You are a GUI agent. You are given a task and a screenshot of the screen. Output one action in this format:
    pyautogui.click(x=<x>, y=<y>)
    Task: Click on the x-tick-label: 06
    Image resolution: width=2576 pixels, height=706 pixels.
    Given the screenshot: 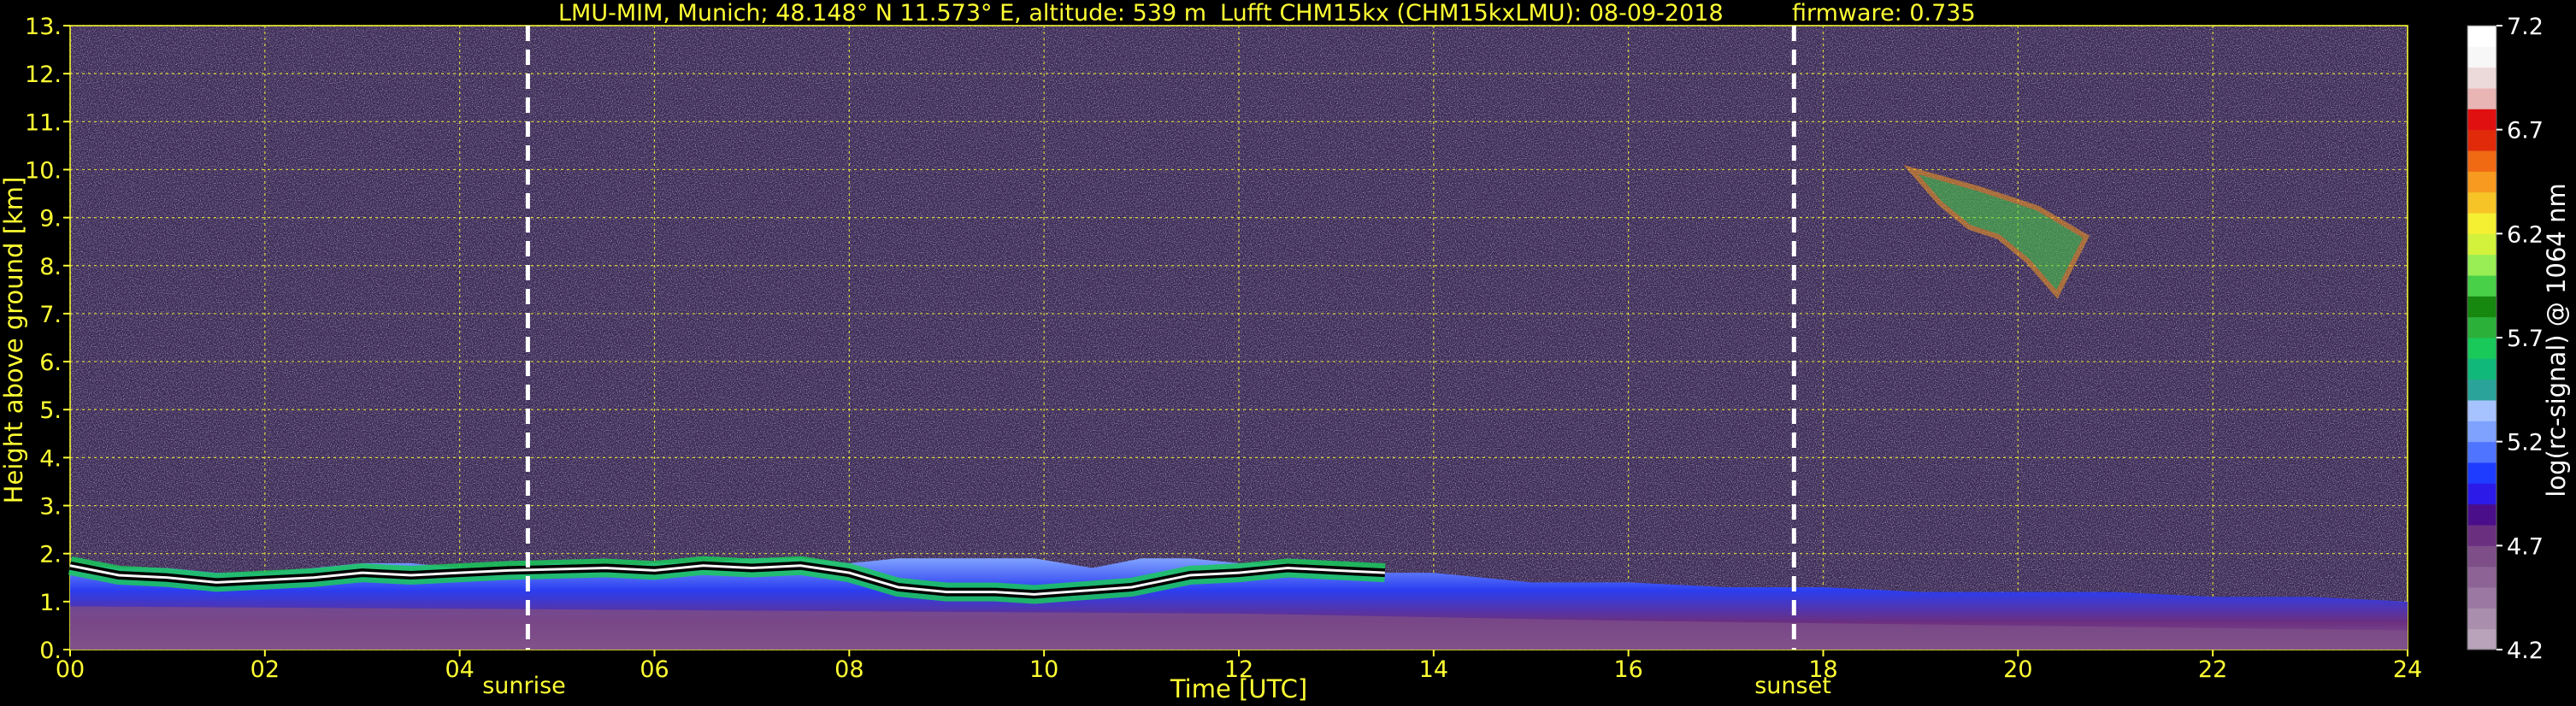 What is the action you would take?
    pyautogui.click(x=654, y=669)
    